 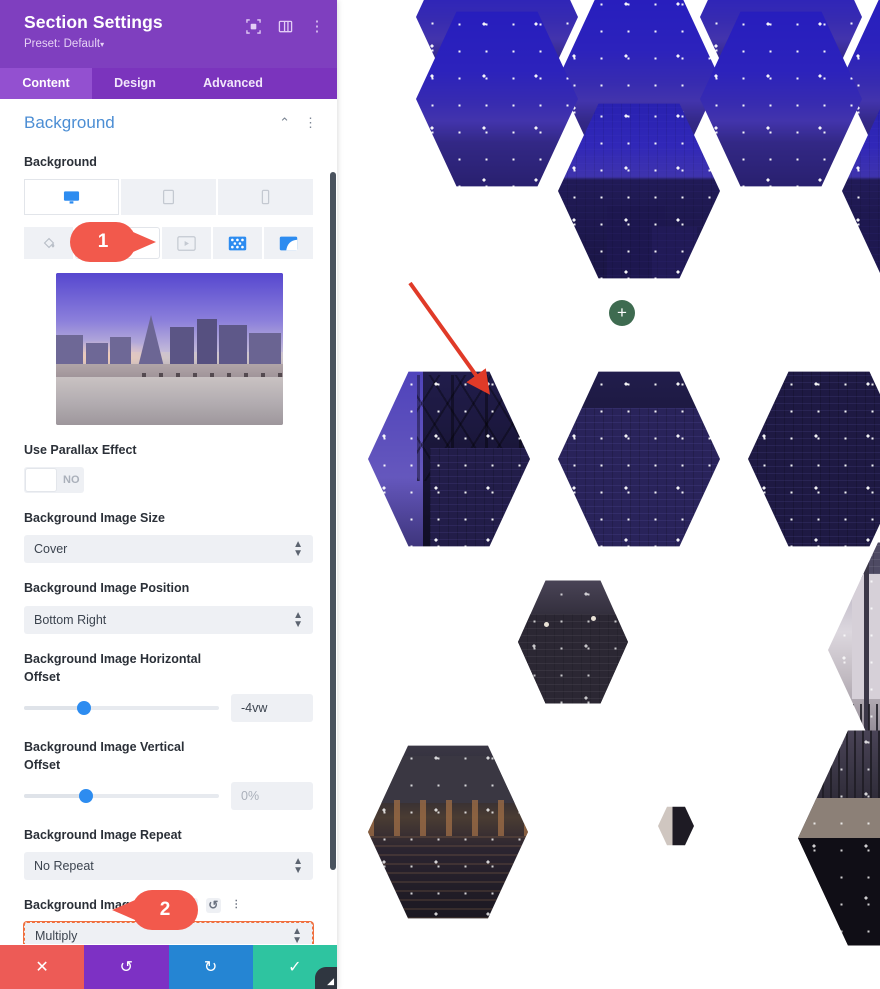 What do you see at coordinates (168, 933) in the screenshot?
I see `image-blend-select: Multiply ▲ ▼` at bounding box center [168, 933].